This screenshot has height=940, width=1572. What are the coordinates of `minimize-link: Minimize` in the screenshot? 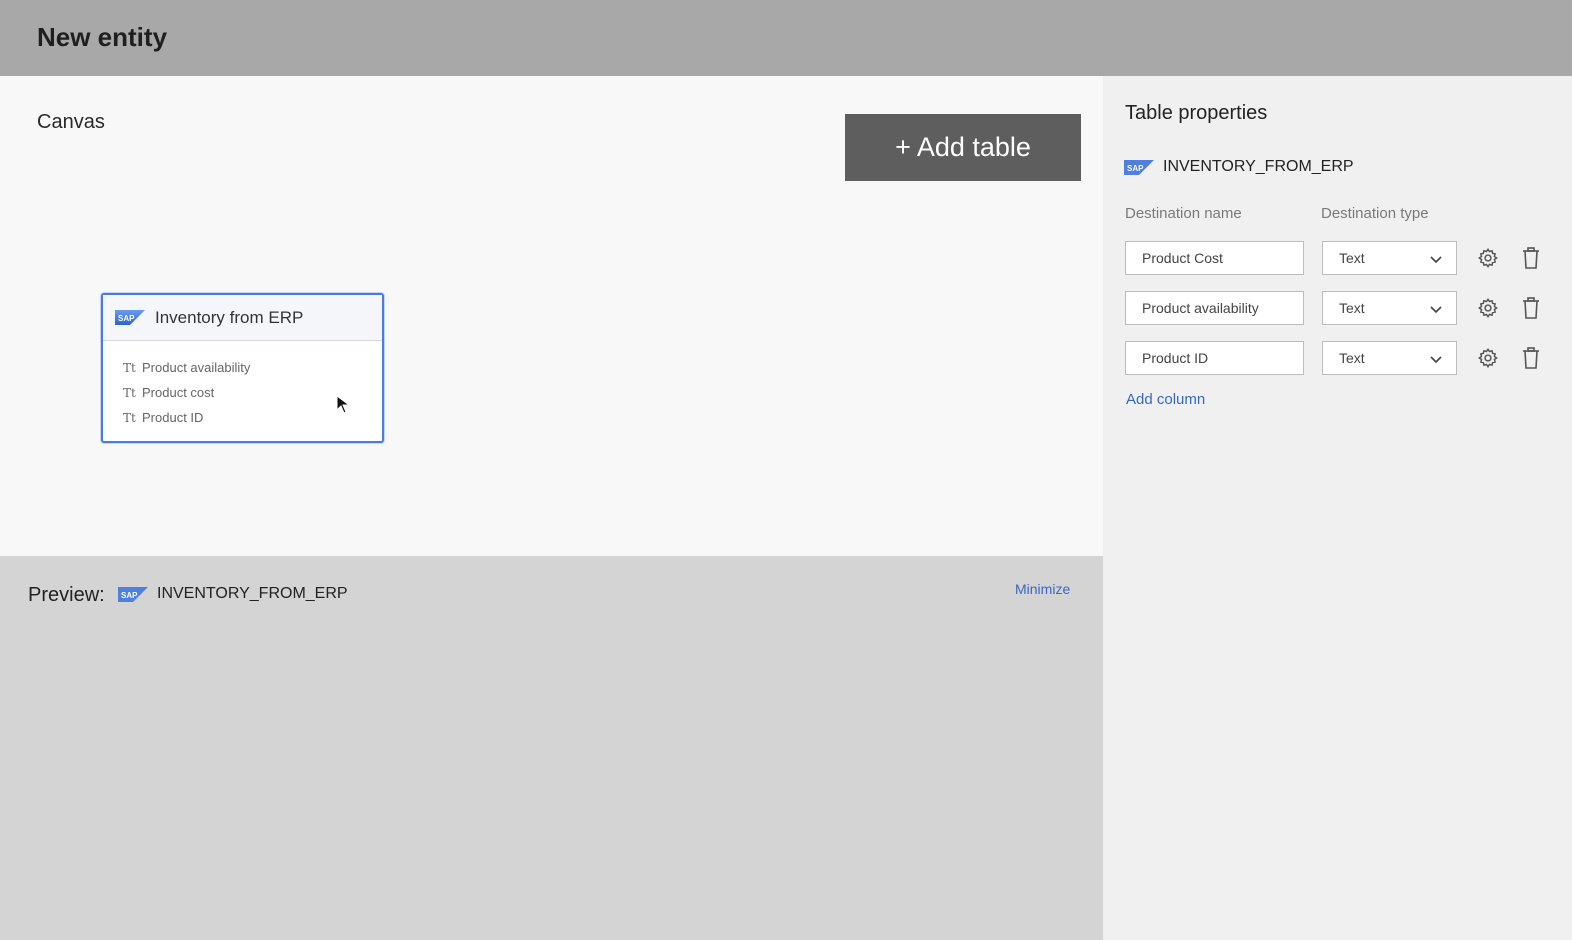 It's located at (1042, 589).